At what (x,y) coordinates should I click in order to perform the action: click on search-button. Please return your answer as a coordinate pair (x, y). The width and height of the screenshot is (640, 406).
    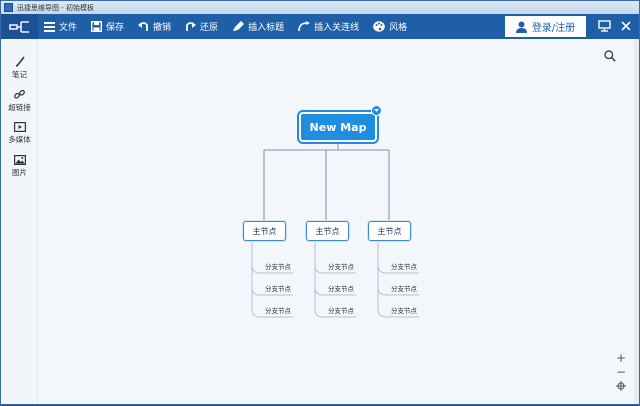
    Looking at the image, I should click on (610, 56).